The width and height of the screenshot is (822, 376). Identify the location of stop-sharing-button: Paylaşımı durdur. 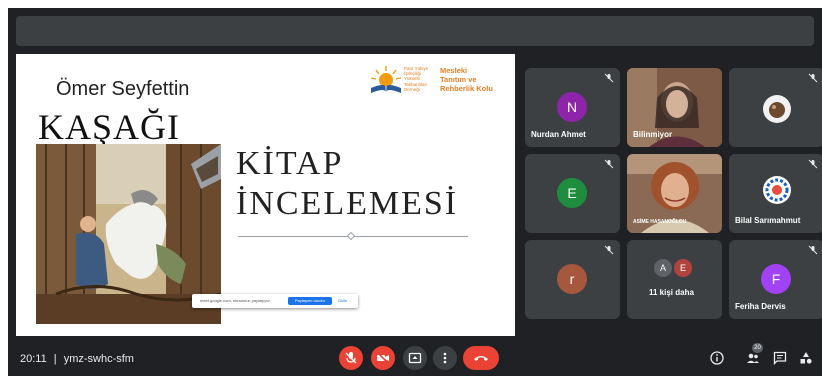
(310, 301).